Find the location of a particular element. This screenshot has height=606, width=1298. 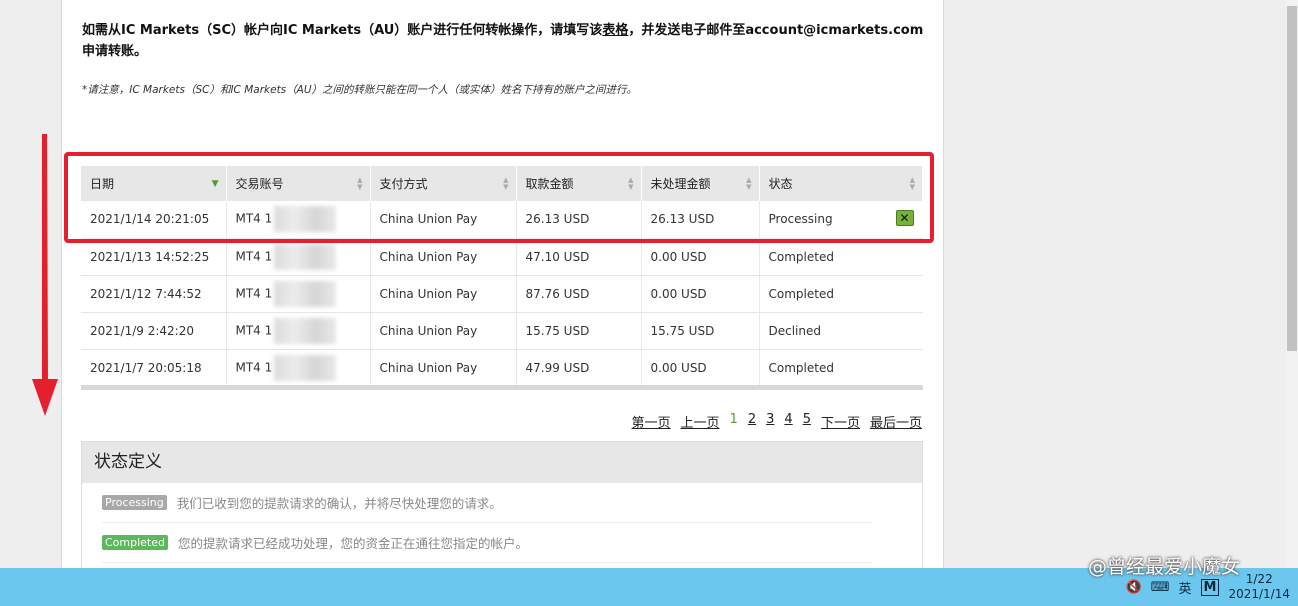

page-next: 下一页 is located at coordinates (840, 421).